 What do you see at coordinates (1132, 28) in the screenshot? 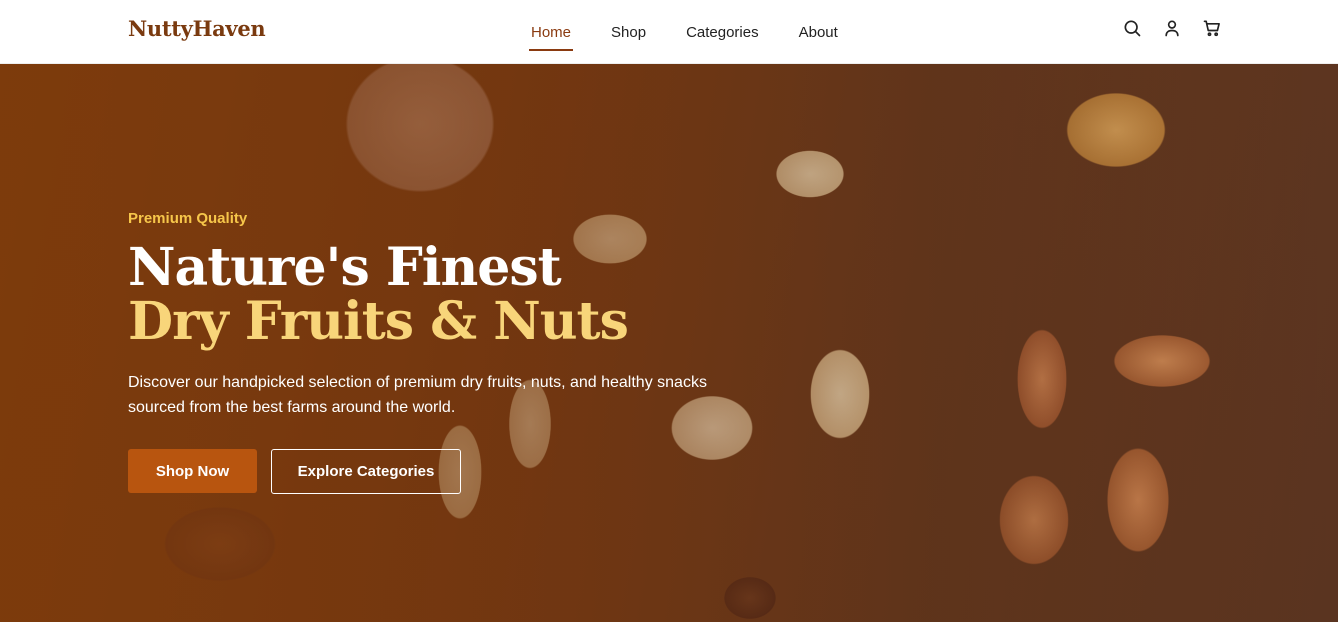
I see `search-icon` at bounding box center [1132, 28].